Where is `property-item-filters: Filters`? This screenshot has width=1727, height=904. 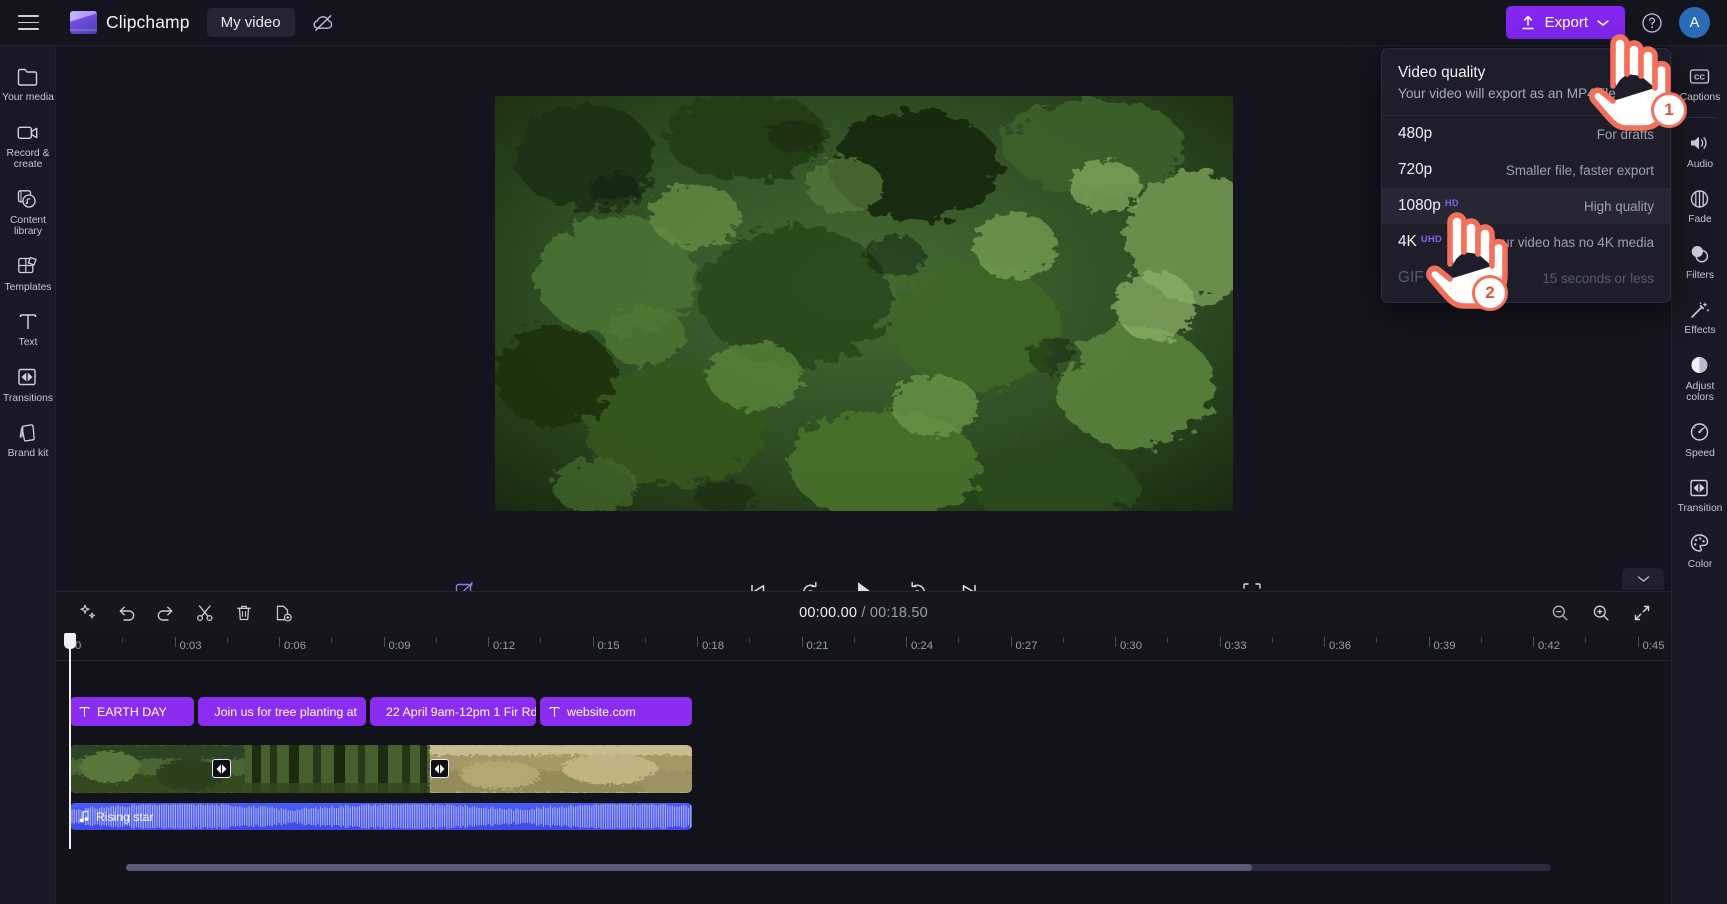 property-item-filters: Filters is located at coordinates (1699, 262).